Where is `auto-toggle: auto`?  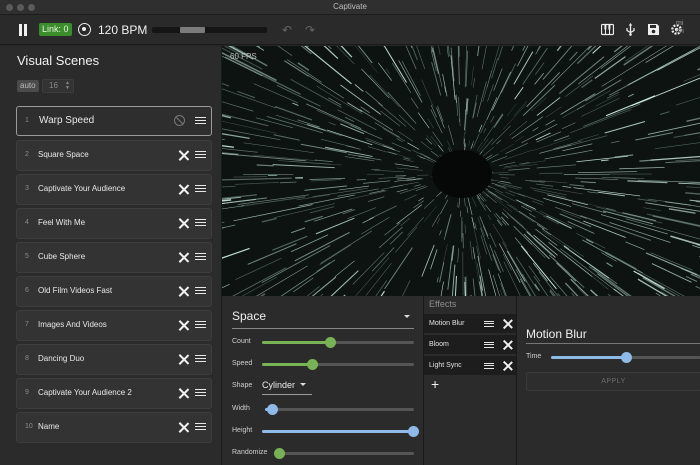
auto-toggle: auto is located at coordinates (28, 86).